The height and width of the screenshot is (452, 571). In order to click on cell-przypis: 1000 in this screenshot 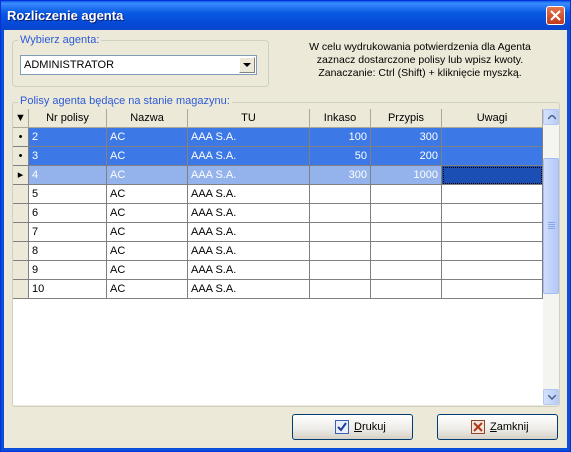, I will do `click(406, 175)`.